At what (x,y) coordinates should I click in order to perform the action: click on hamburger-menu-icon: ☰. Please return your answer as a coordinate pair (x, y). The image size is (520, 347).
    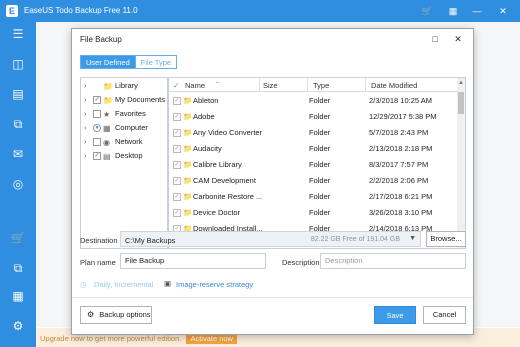
    Looking at the image, I should click on (18, 34).